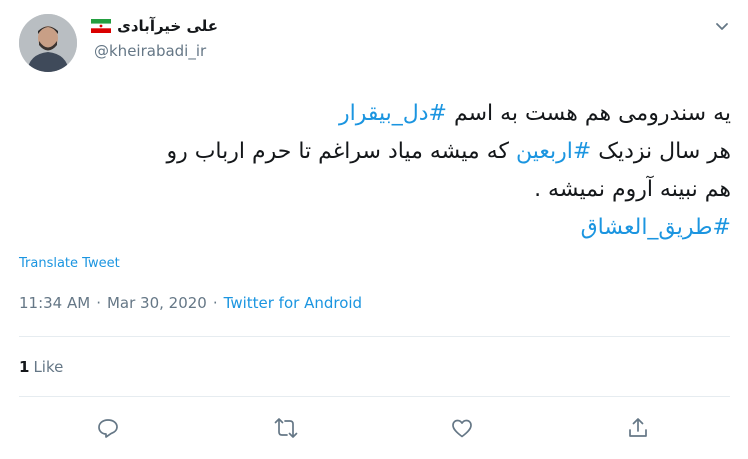  I want to click on tweet-source-link: Twitter for Android, so click(293, 303).